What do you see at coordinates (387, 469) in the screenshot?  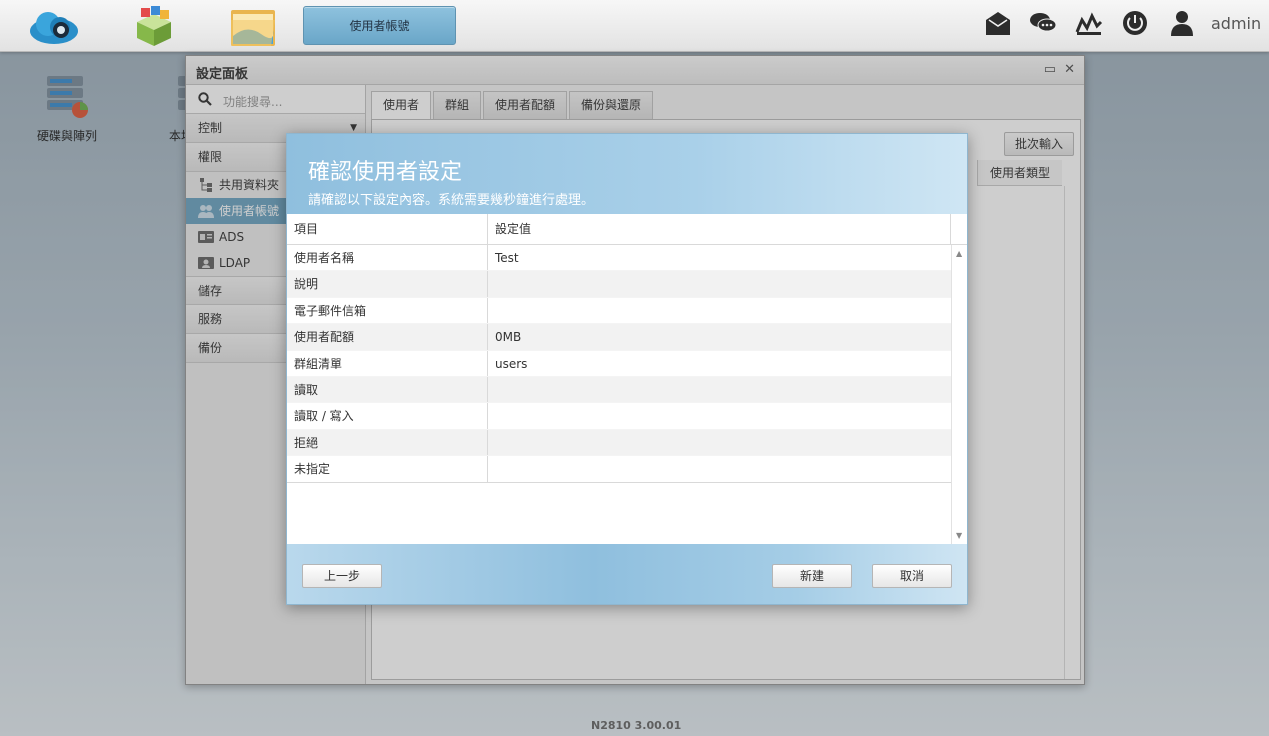 I see `row-item: 未指定` at bounding box center [387, 469].